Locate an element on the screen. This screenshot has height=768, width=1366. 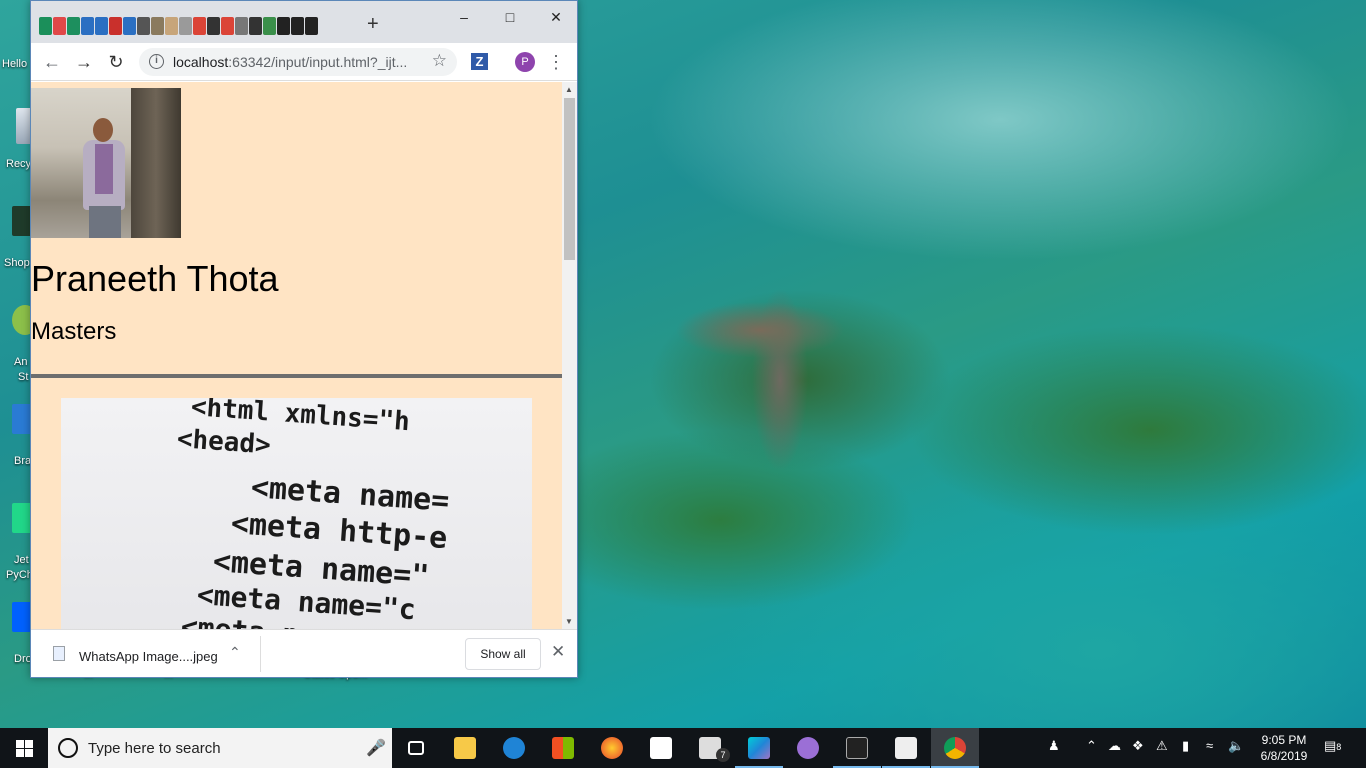
desktop-icon-label-jetbrains: Jet is located at coordinates (21, 560).